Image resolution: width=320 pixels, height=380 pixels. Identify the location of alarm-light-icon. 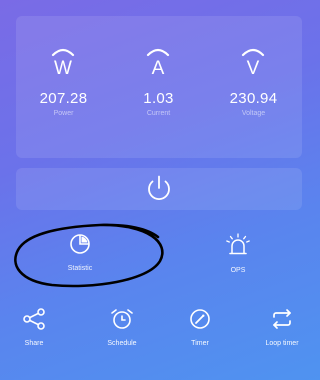
(238, 244).